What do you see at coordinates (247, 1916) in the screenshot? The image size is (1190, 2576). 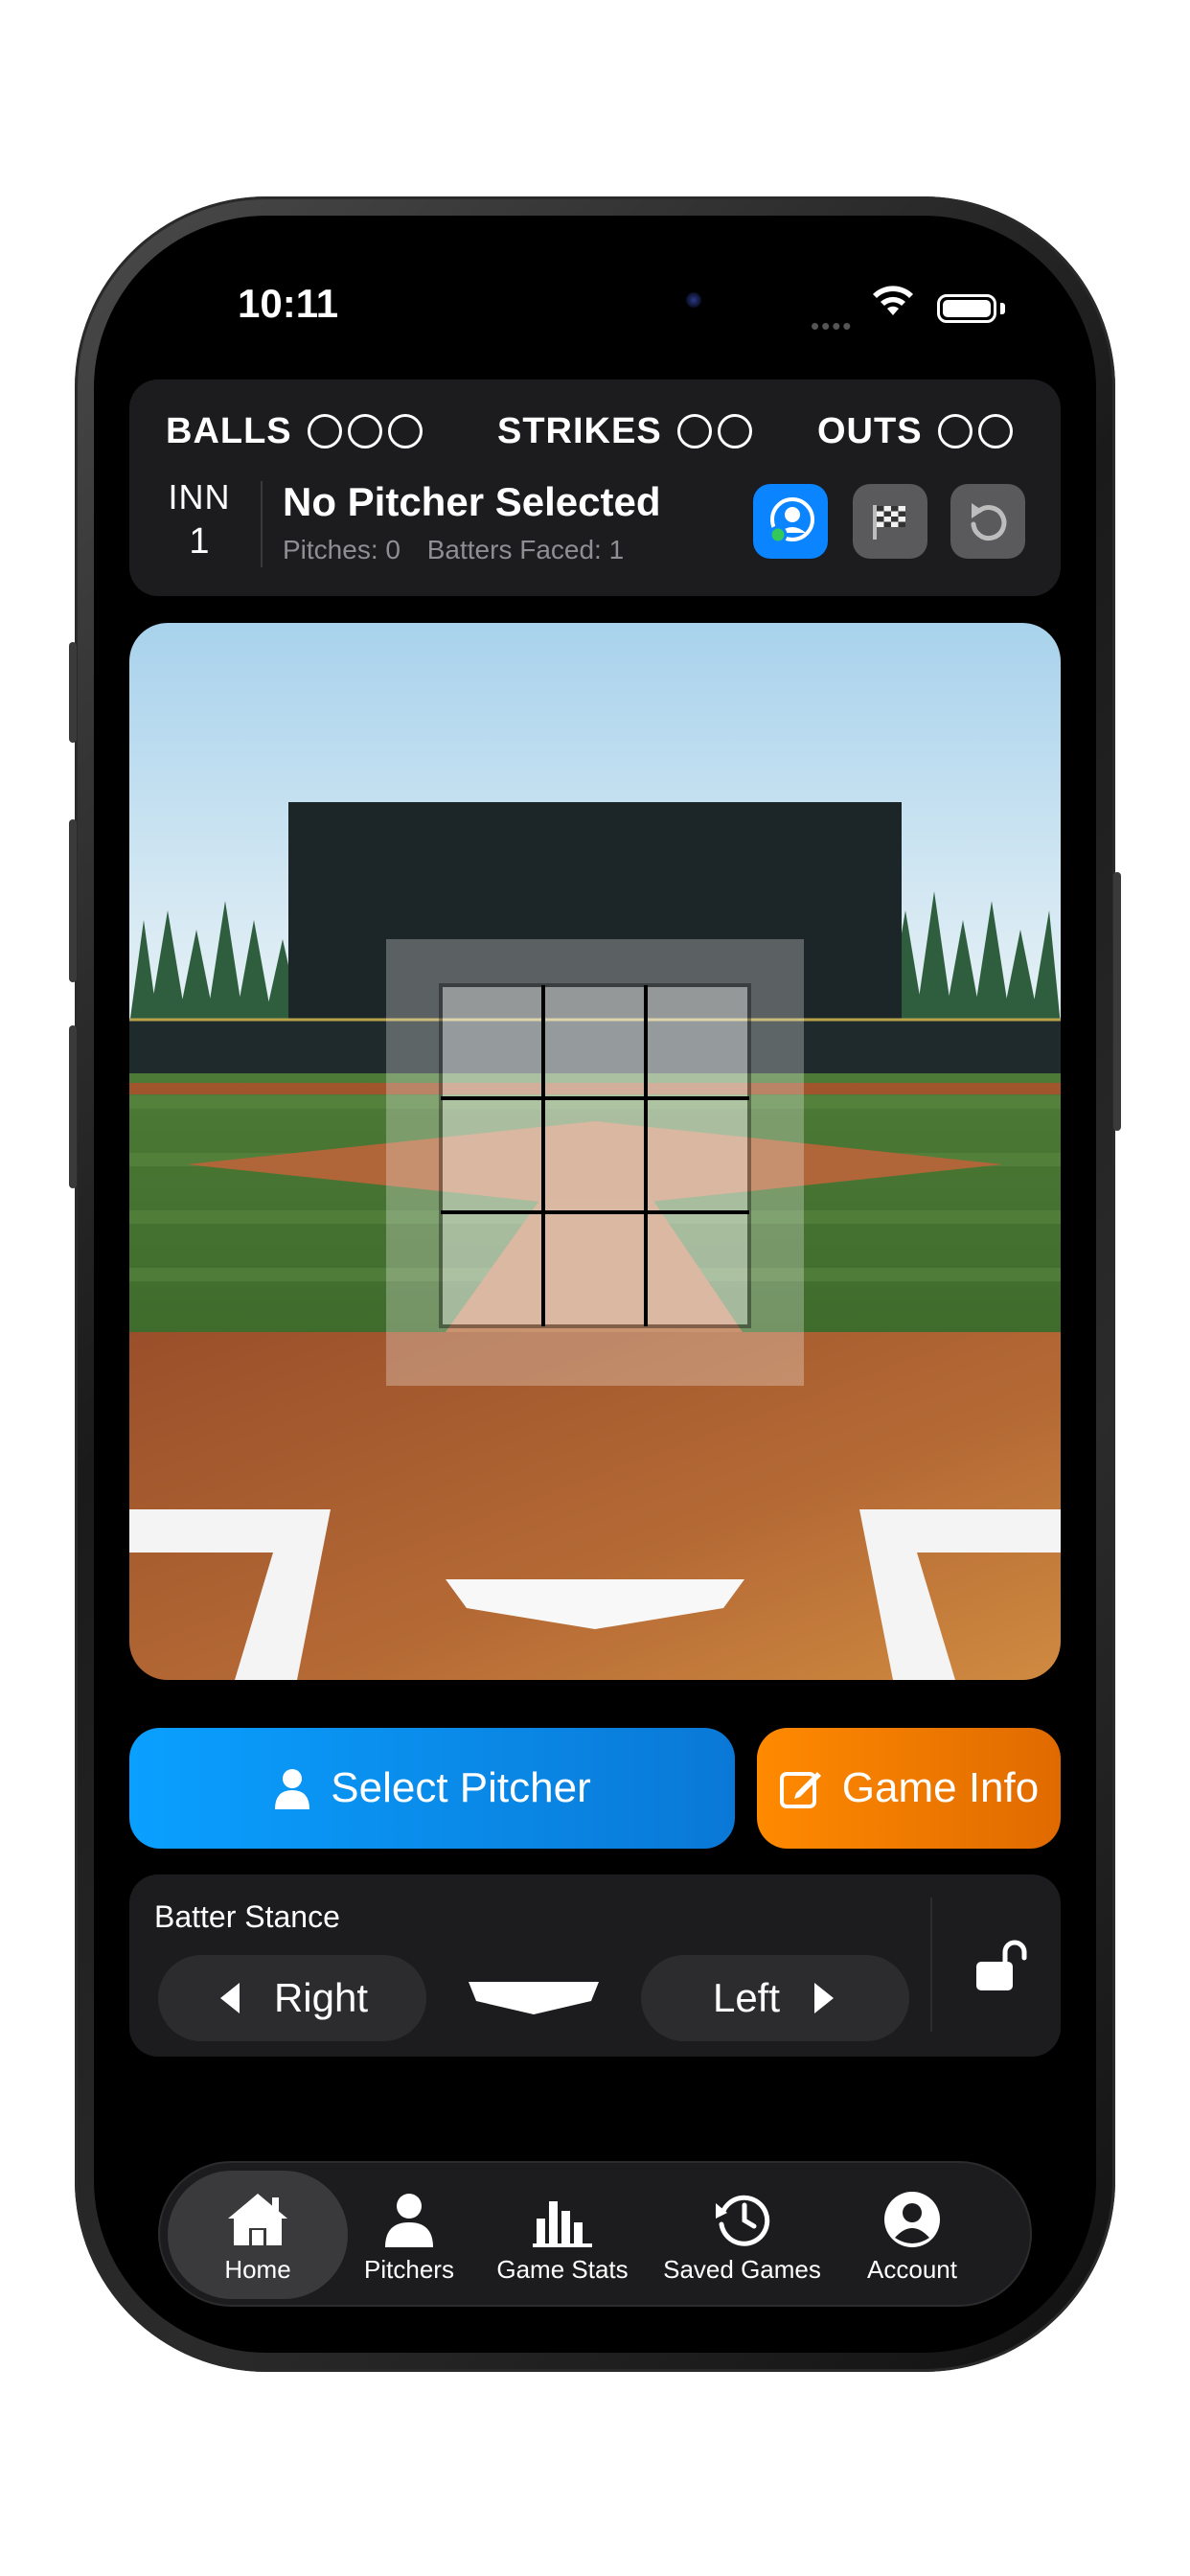 I see `batter-stance-title: Batter Stance` at bounding box center [247, 1916].